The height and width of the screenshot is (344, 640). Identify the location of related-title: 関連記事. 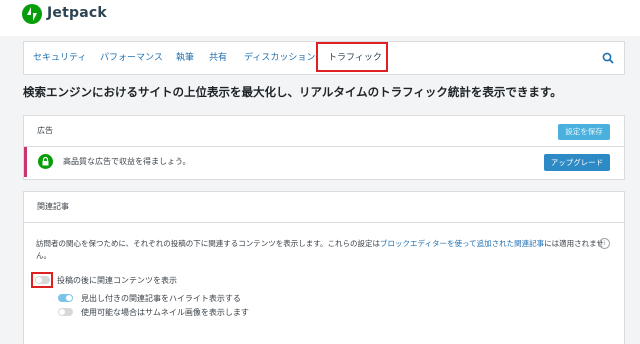
(53, 206).